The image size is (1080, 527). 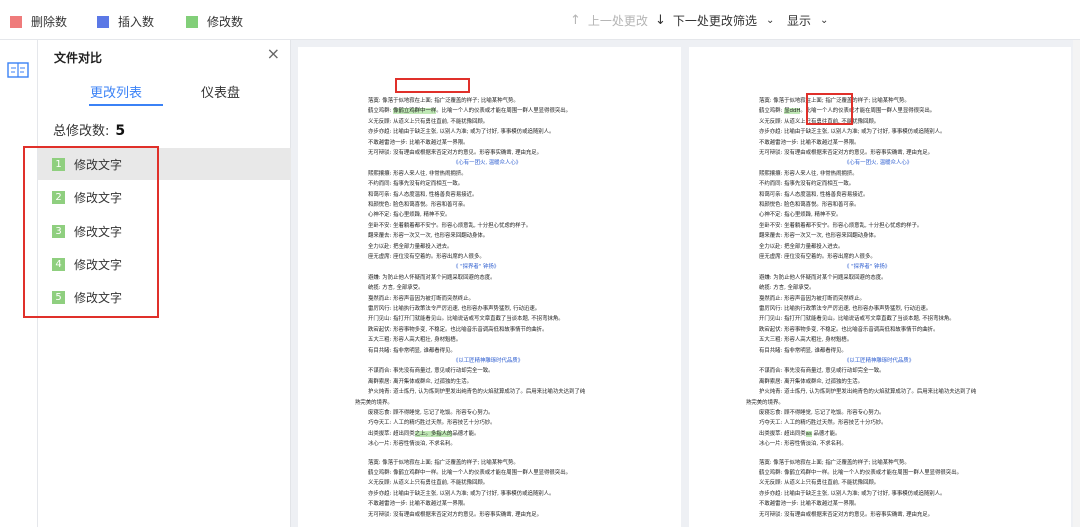 What do you see at coordinates (192, 21) in the screenshot?
I see `modified-swatch` at bounding box center [192, 21].